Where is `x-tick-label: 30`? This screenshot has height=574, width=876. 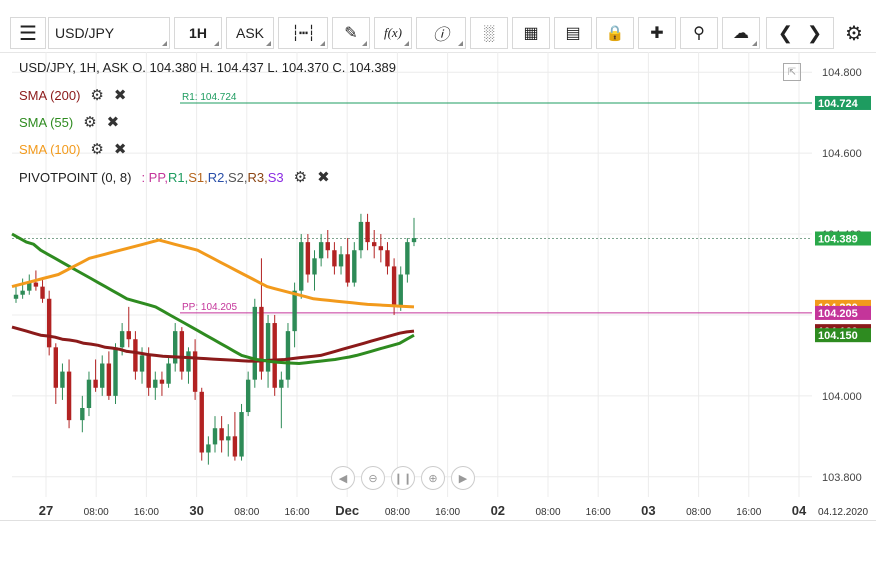 x-tick-label: 30 is located at coordinates (196, 510).